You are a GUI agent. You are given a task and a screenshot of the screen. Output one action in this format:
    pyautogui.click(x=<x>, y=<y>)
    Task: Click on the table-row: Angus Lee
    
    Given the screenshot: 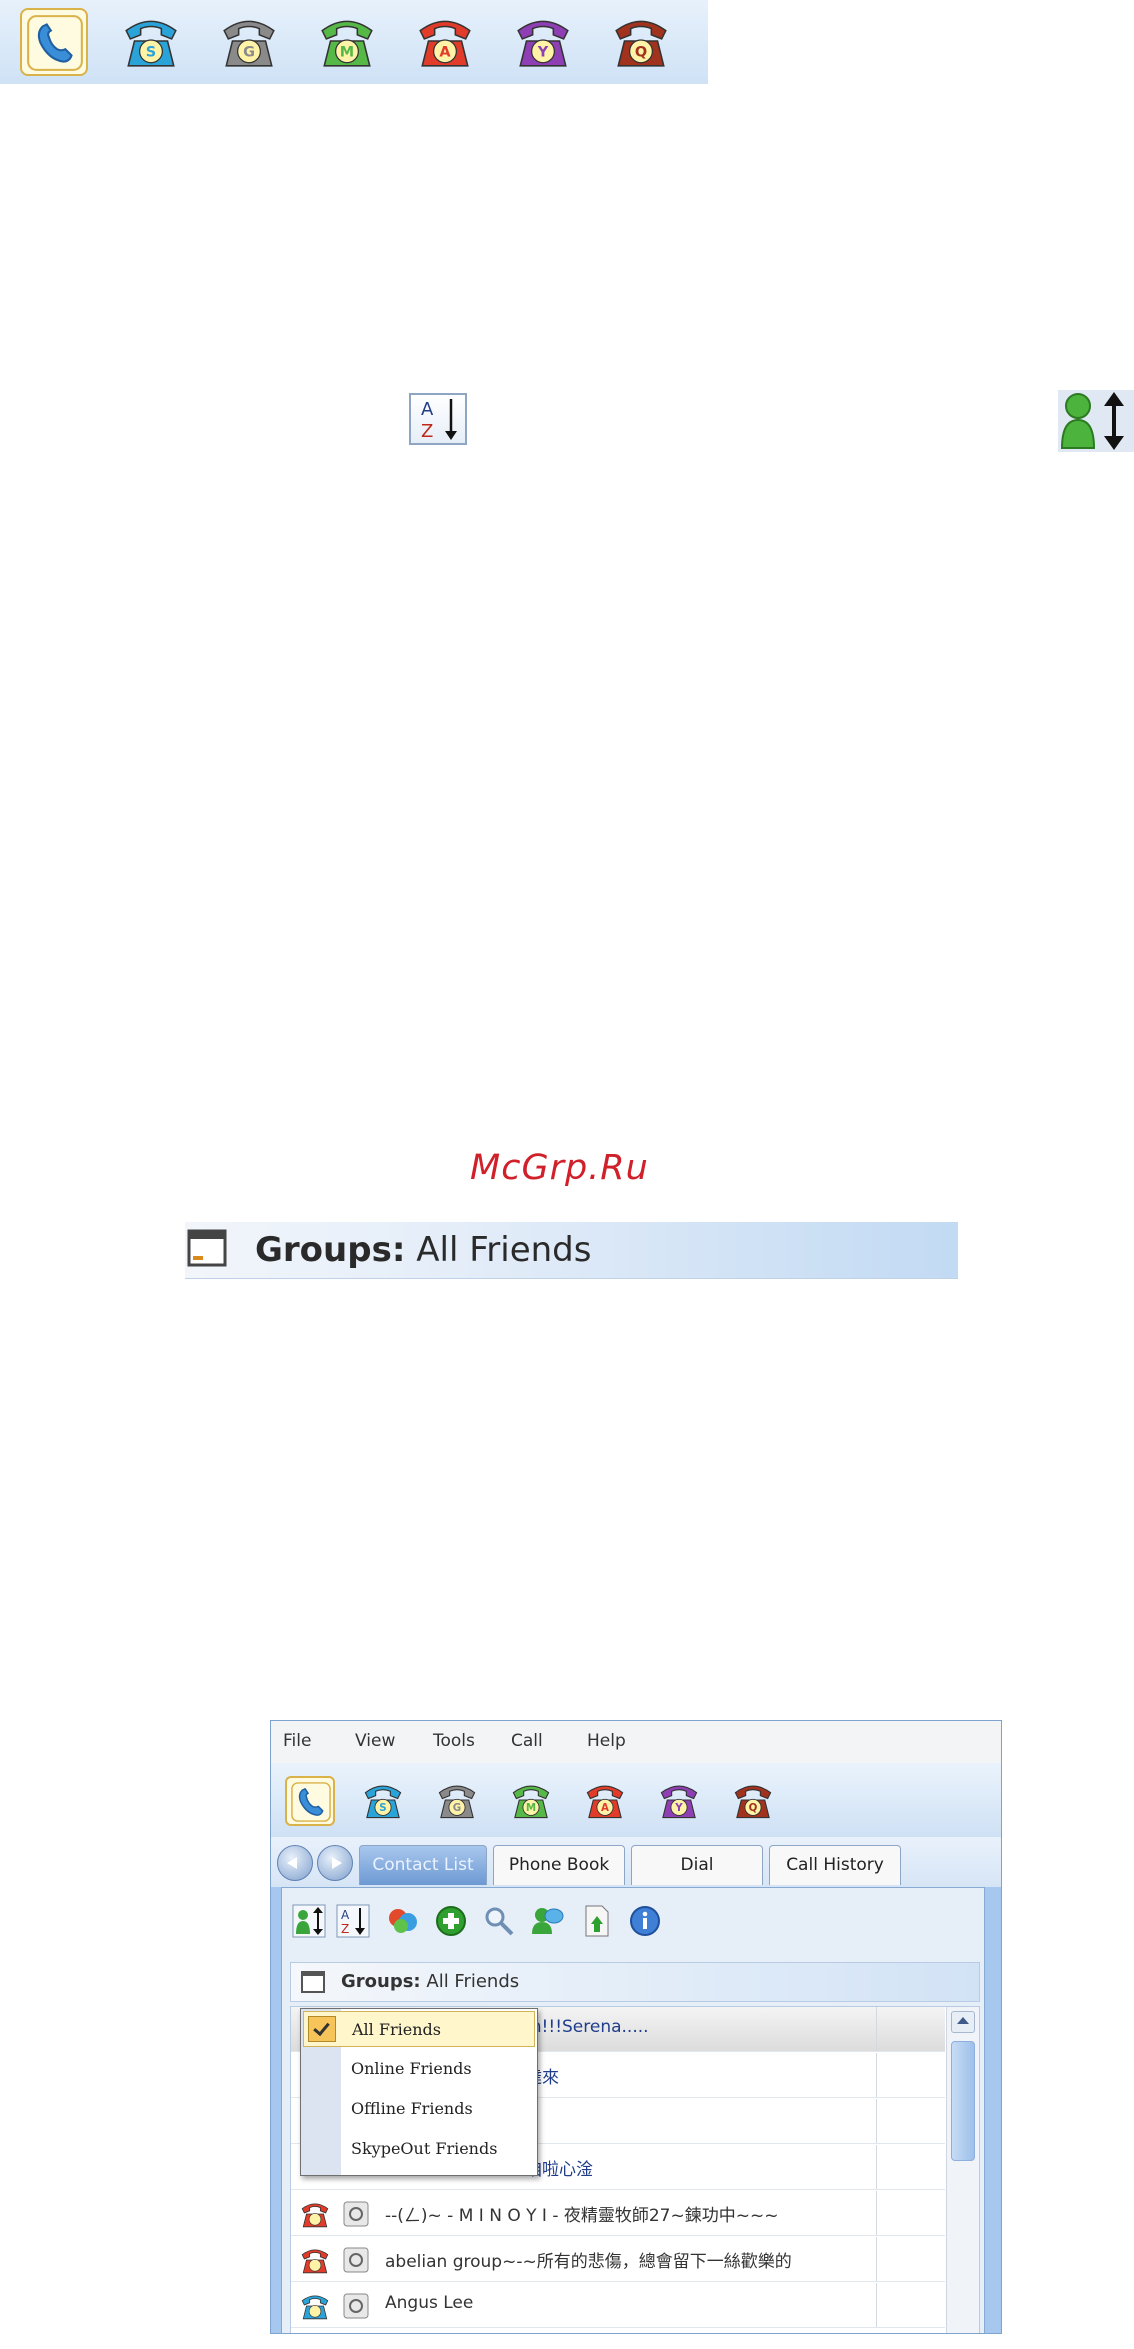 What is the action you would take?
    pyautogui.click(x=618, y=2305)
    